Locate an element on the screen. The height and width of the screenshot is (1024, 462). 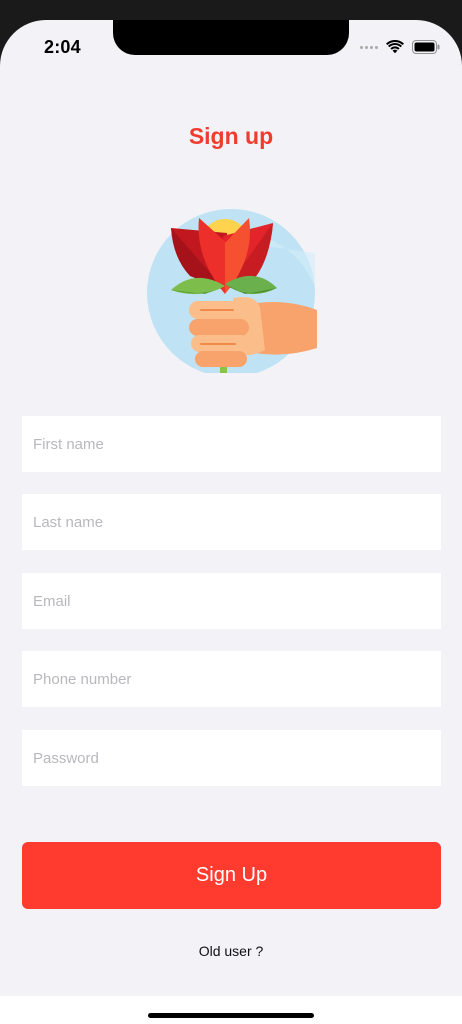
password-input is located at coordinates (231, 758).